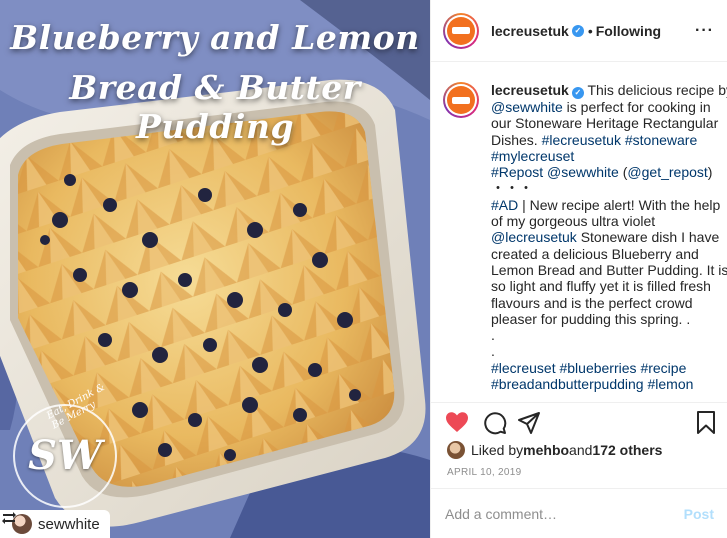 The height and width of the screenshot is (538, 727). Describe the element at coordinates (517, 172) in the screenshot. I see `hashtag-link: #Repost` at that location.